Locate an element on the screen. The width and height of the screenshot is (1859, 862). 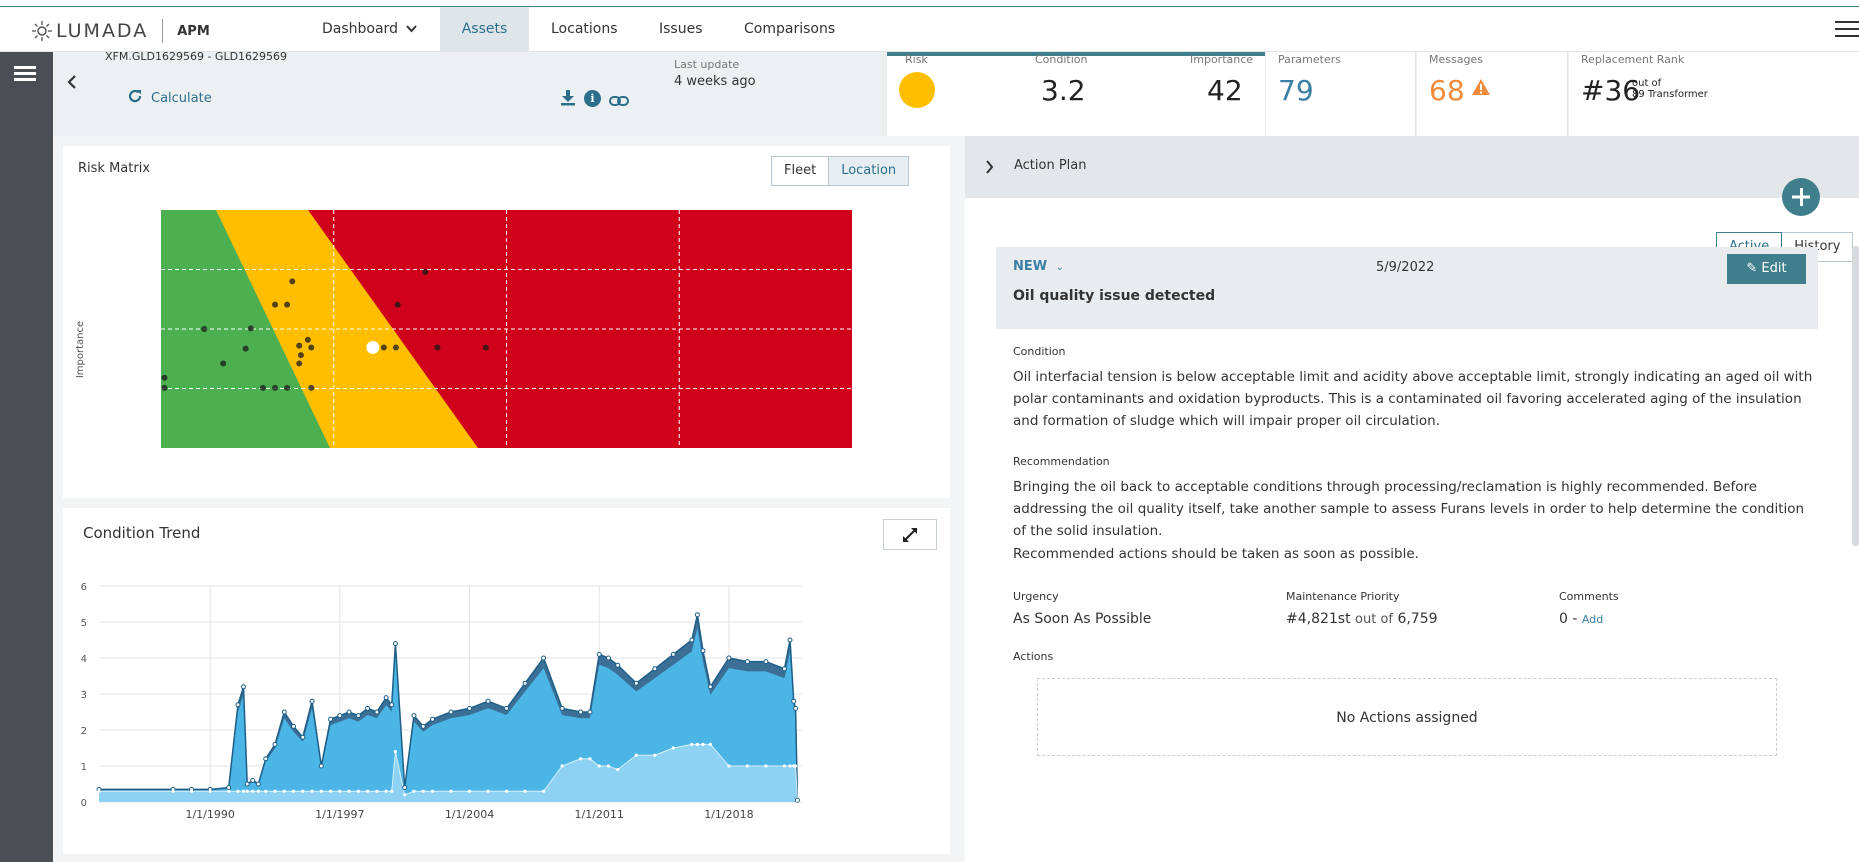
add-comment-link: Add is located at coordinates (1592, 619).